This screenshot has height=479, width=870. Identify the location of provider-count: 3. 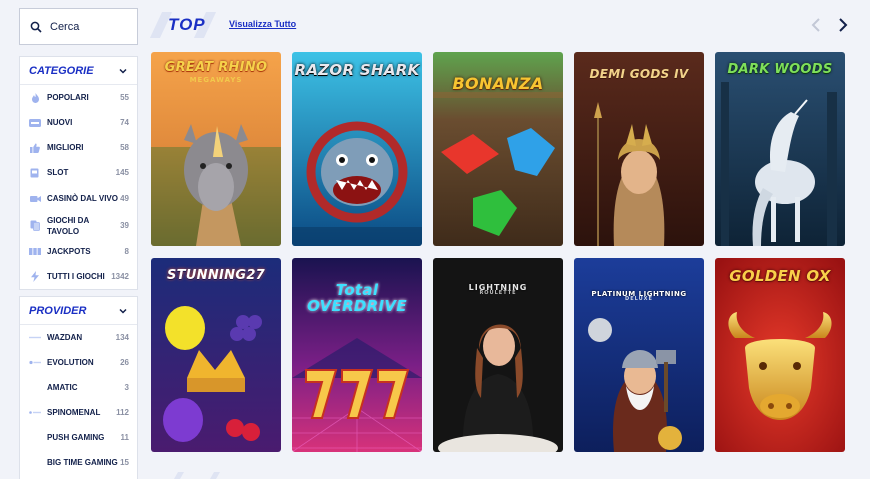
(126, 387).